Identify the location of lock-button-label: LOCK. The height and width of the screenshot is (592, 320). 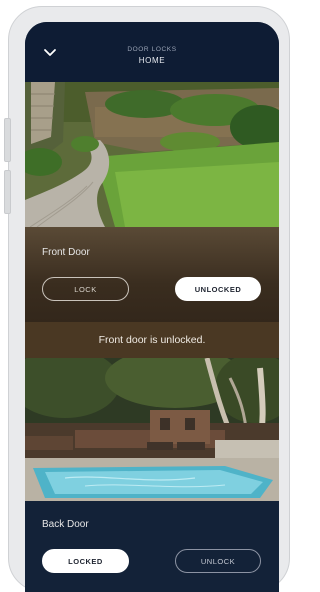
(85, 289).